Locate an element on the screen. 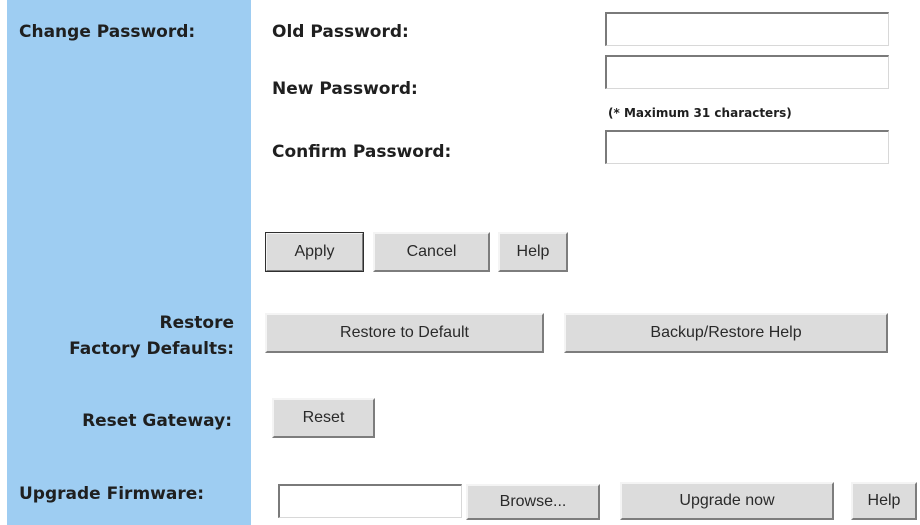 The width and height of the screenshot is (920, 525). cancel-button: Cancel is located at coordinates (431, 252).